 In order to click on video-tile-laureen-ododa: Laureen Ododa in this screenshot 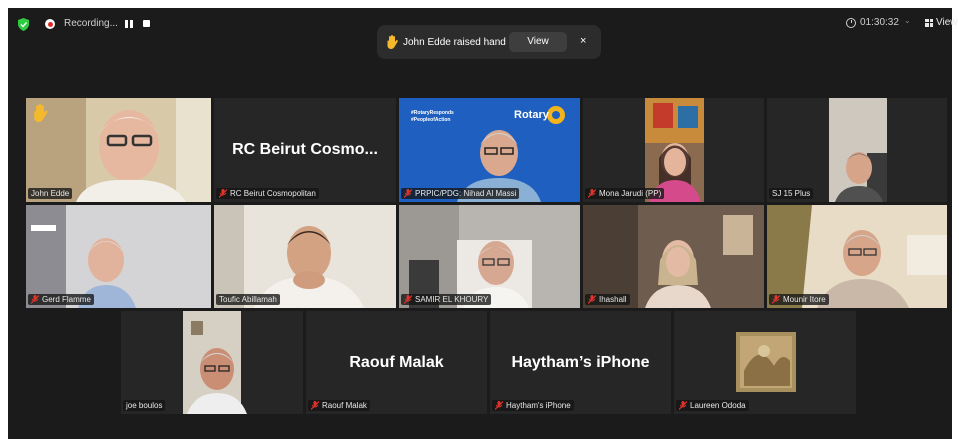, I will do `click(765, 362)`.